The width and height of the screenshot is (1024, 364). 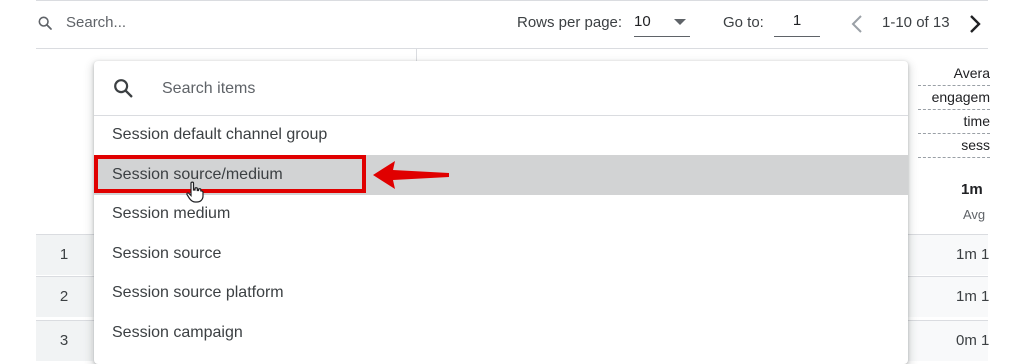 I want to click on dropdown-item-campaign: Session campaign, so click(x=501, y=333).